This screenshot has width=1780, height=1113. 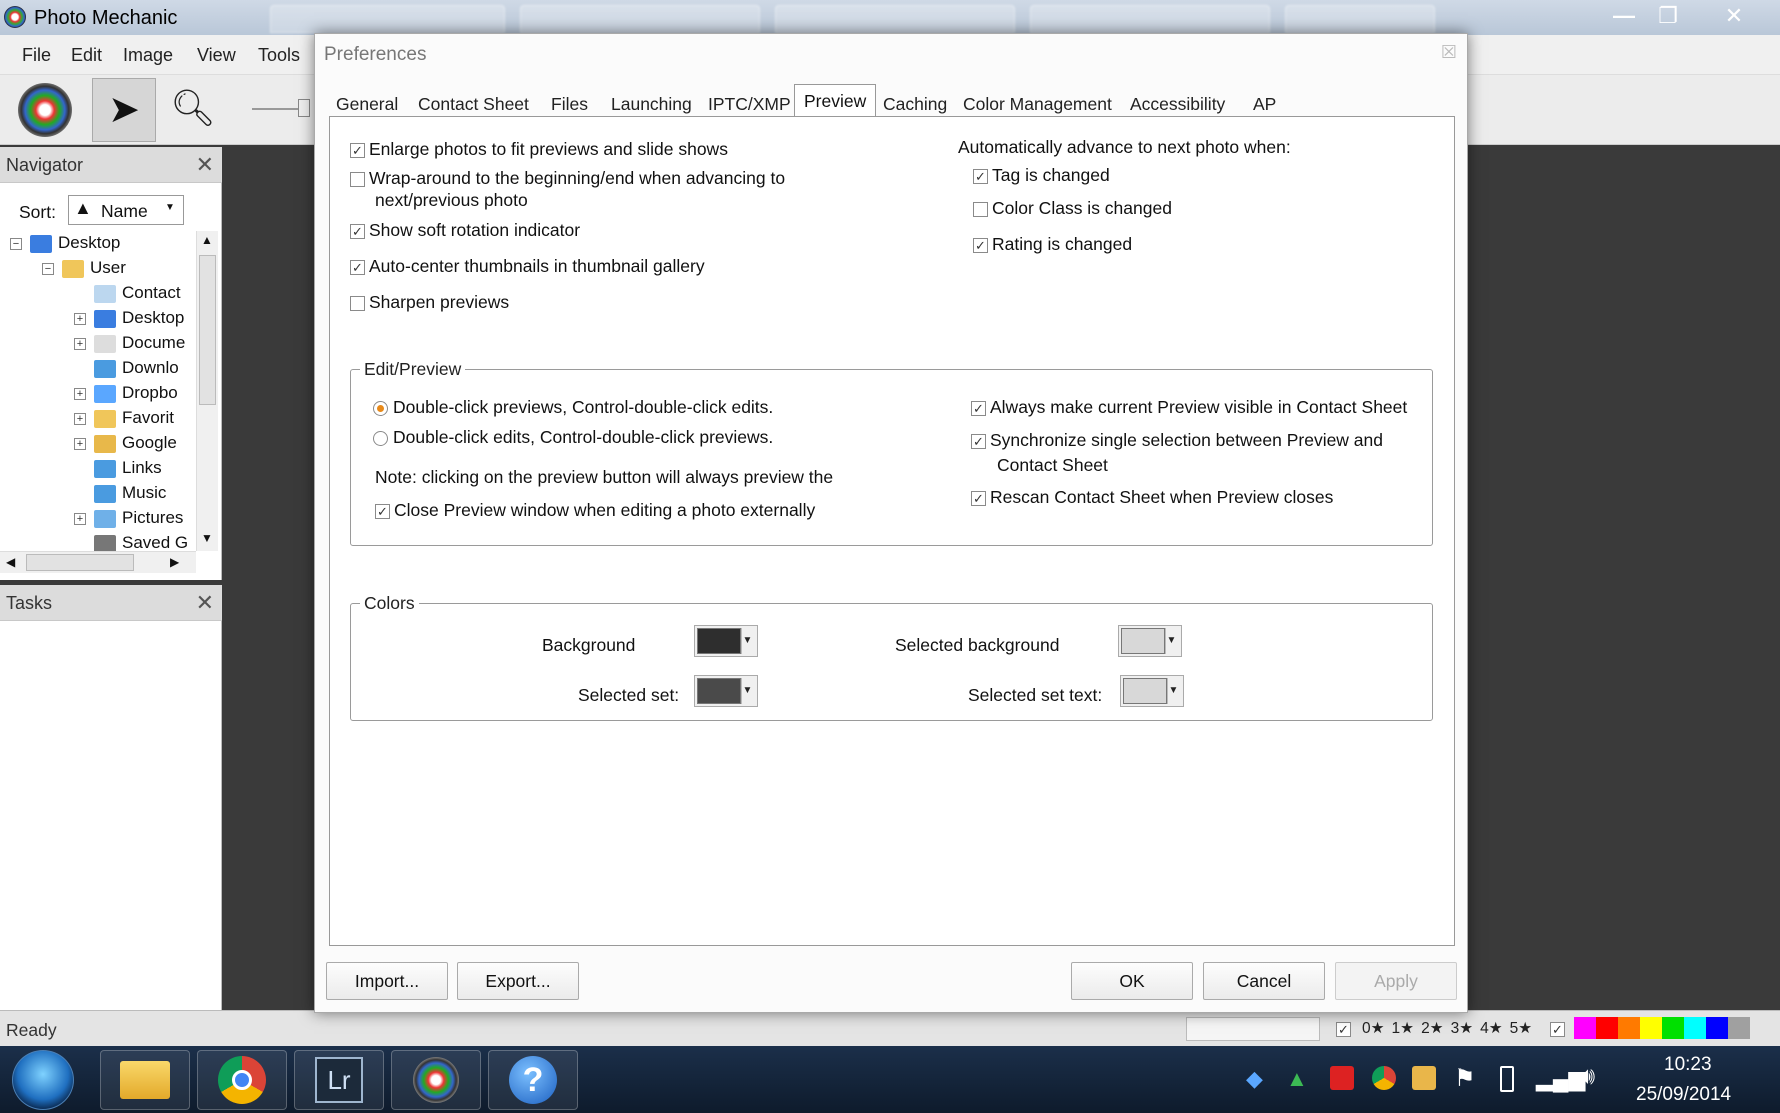 I want to click on lightroom-icon: Lr, so click(x=339, y=1080).